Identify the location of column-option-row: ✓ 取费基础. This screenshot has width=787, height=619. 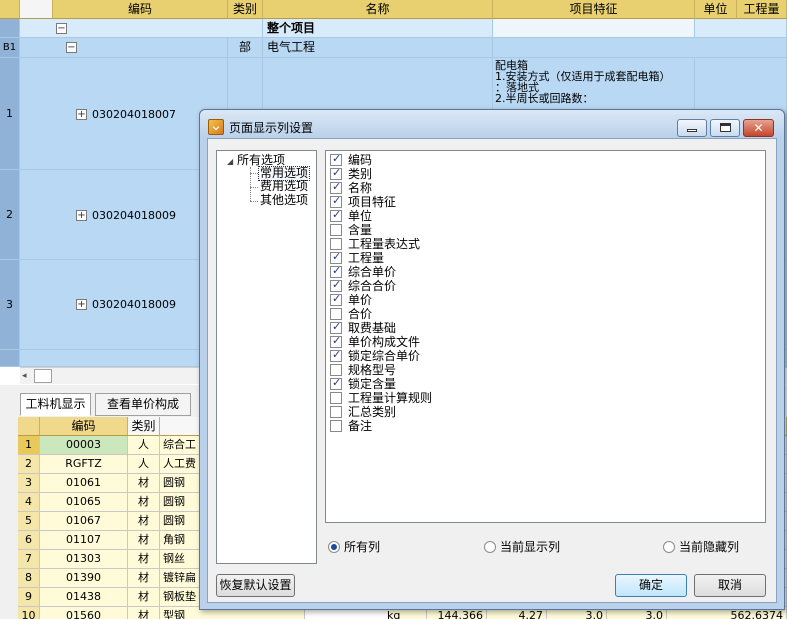
(430, 327).